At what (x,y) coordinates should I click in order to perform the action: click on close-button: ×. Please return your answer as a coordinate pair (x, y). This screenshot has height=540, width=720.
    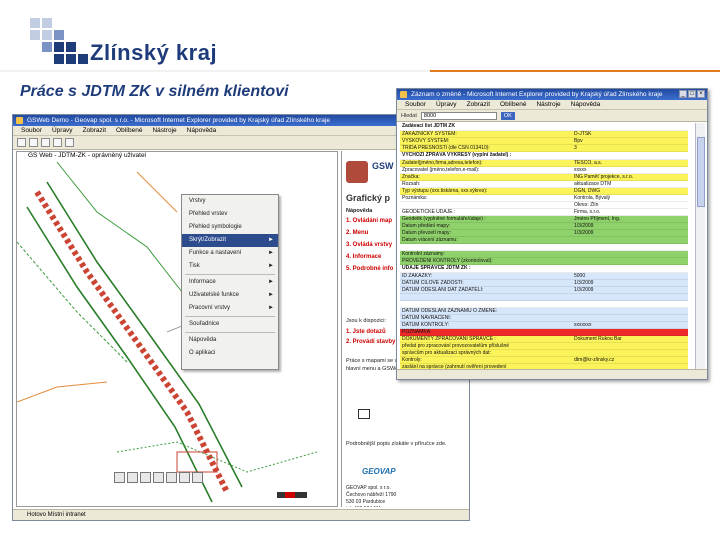
    Looking at the image, I should click on (701, 94).